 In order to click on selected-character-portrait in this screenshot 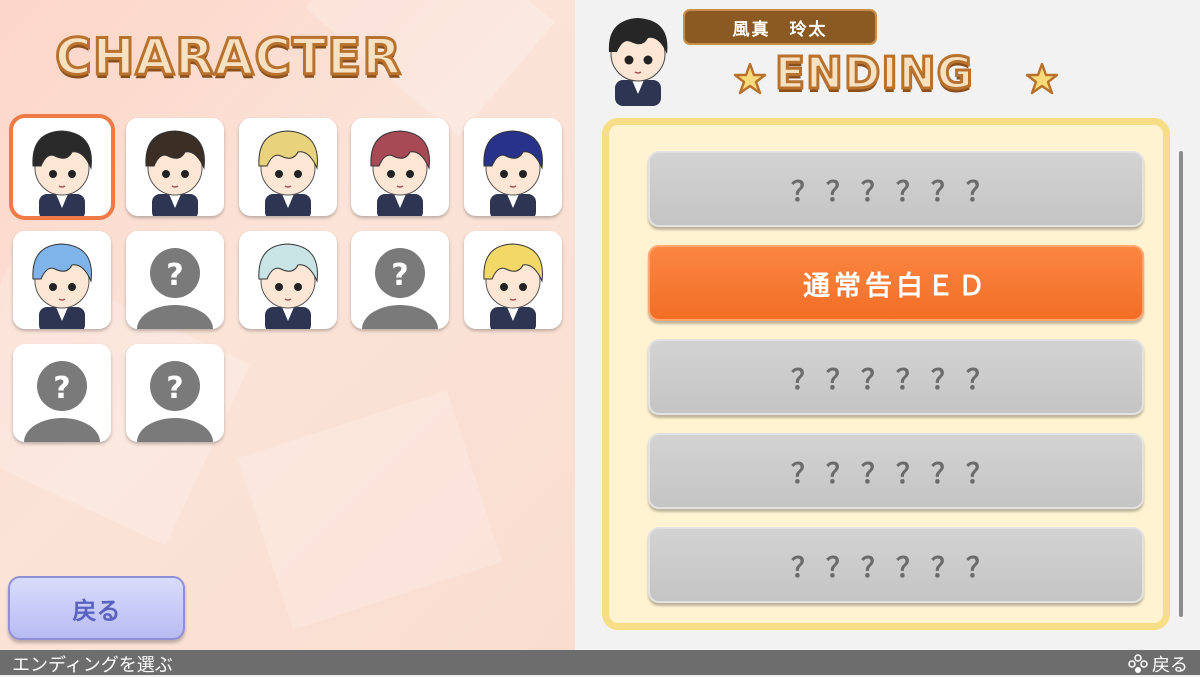, I will do `click(638, 62)`.